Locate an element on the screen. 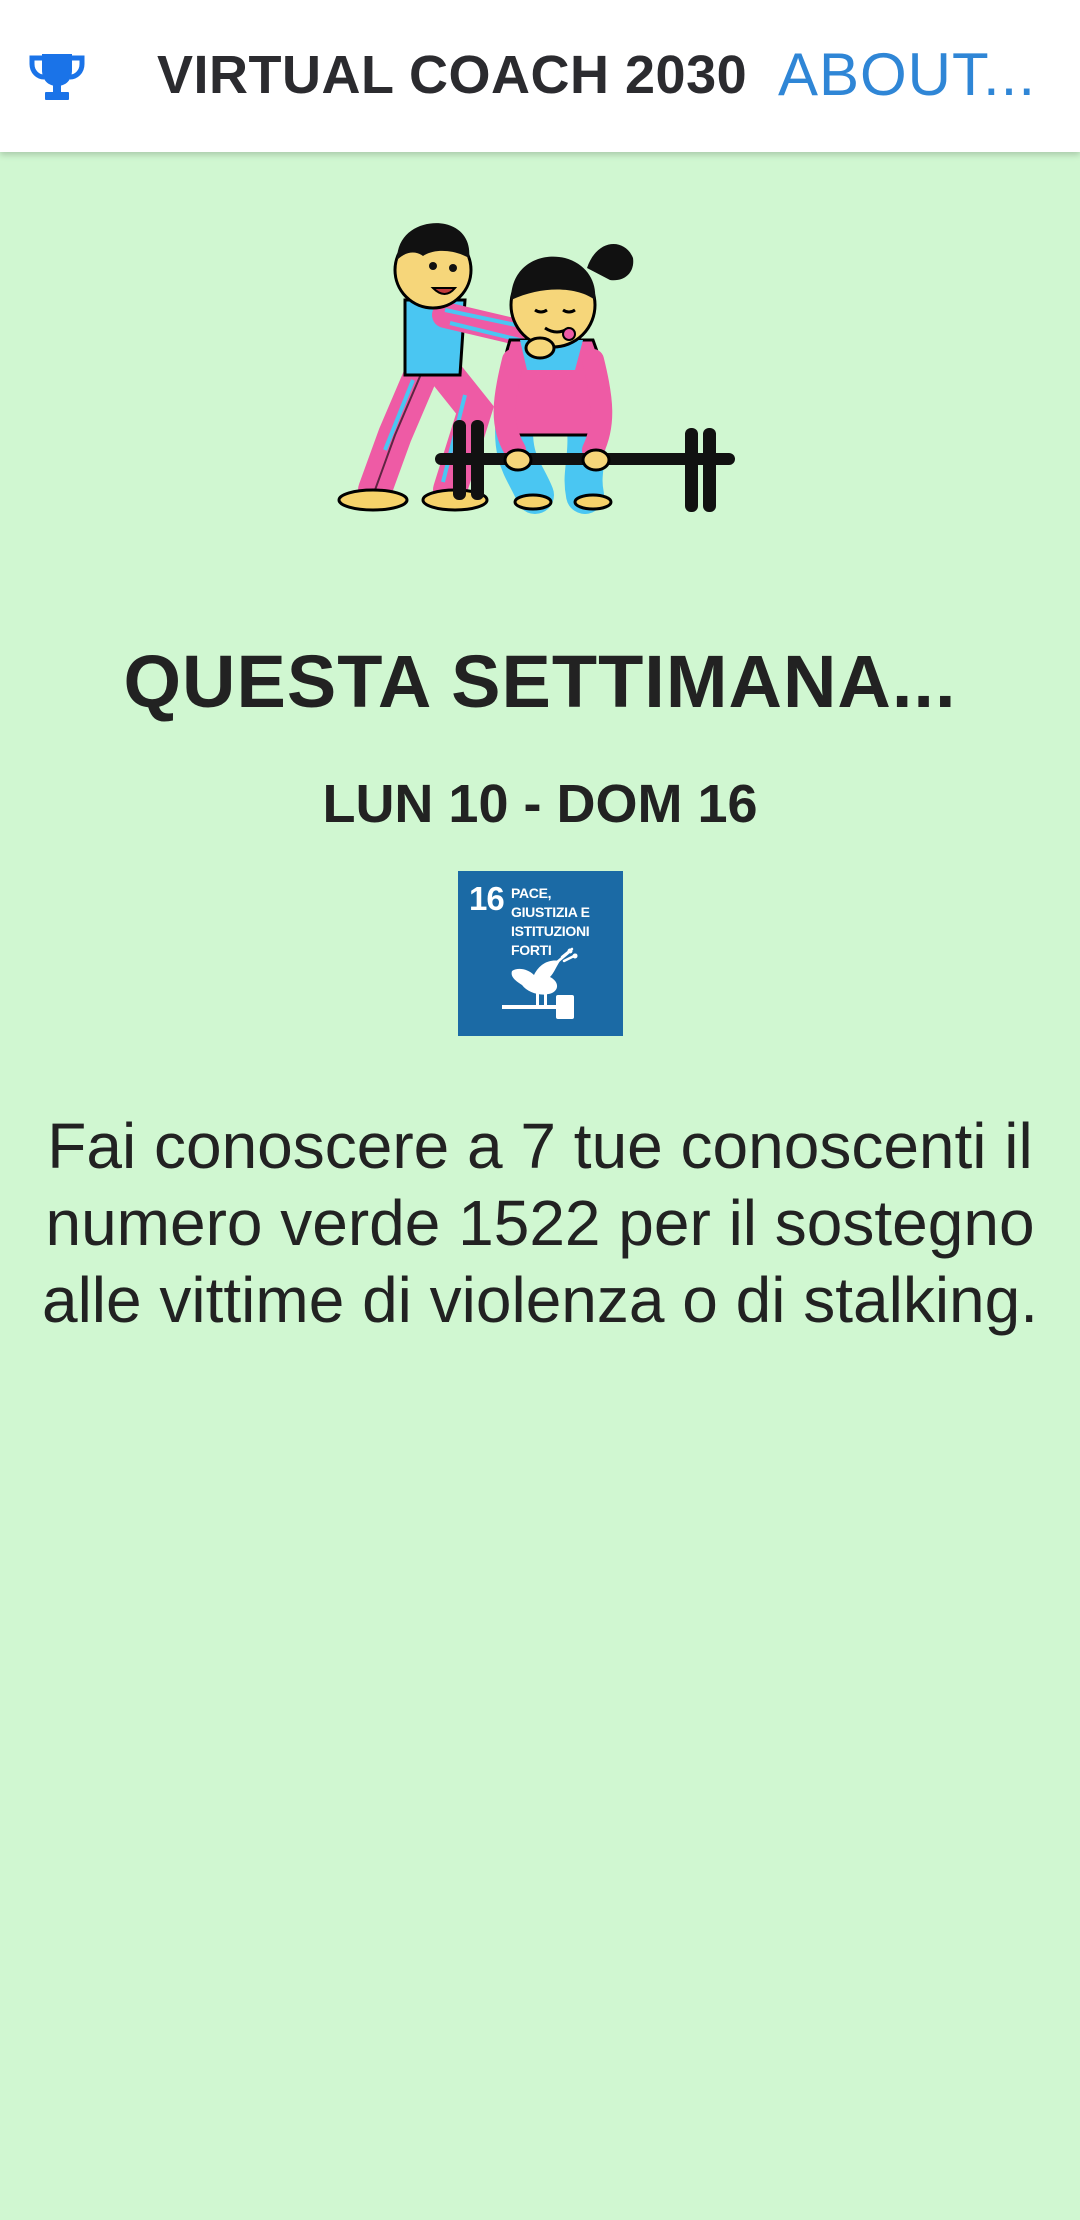 Image resolution: width=1080 pixels, height=2220 pixels. dove-gavel-icon is located at coordinates (540, 983).